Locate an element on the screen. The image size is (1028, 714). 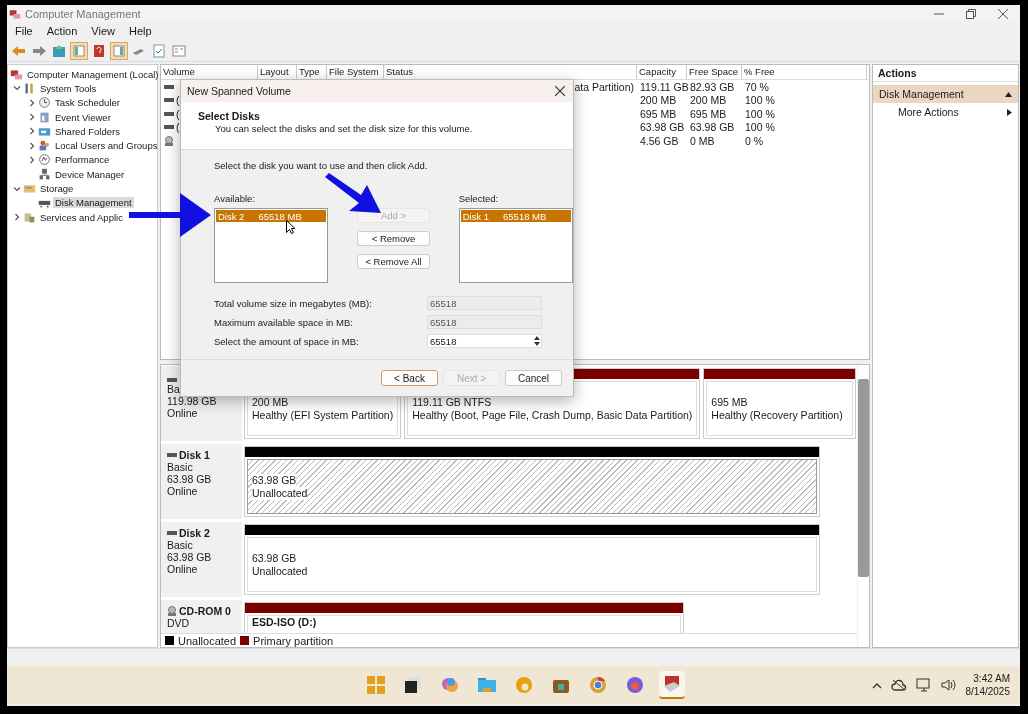
tree-item: Storage is located at coordinates (57, 188).